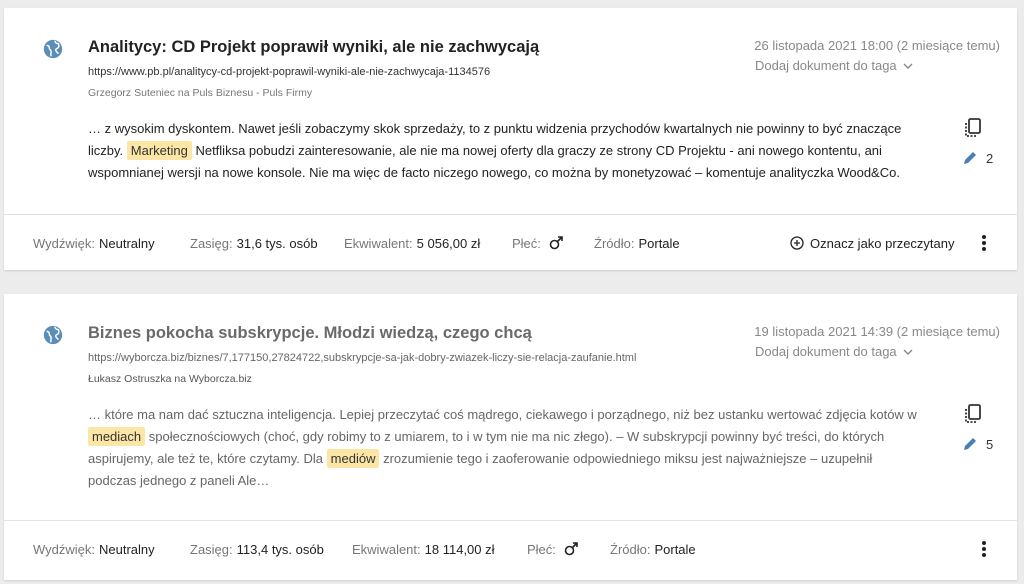 This screenshot has height=584, width=1024. I want to click on edit-button: 2, so click(982, 158).